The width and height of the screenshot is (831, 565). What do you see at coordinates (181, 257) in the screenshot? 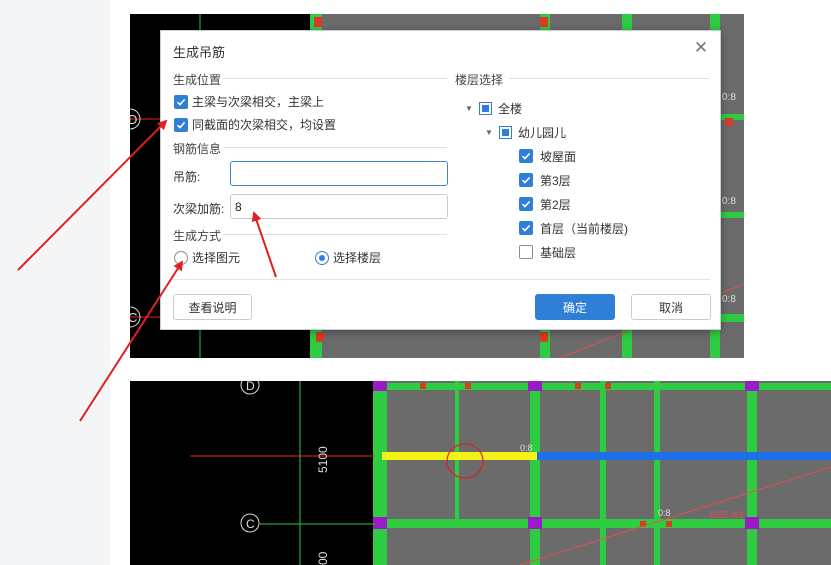
I see `radio-unselected-icon` at bounding box center [181, 257].